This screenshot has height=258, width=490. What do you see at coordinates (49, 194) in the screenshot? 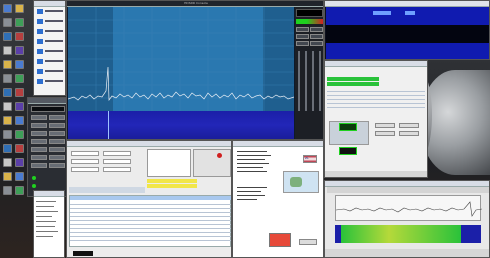
I see `macro-list-titlebar` at bounding box center [49, 194].